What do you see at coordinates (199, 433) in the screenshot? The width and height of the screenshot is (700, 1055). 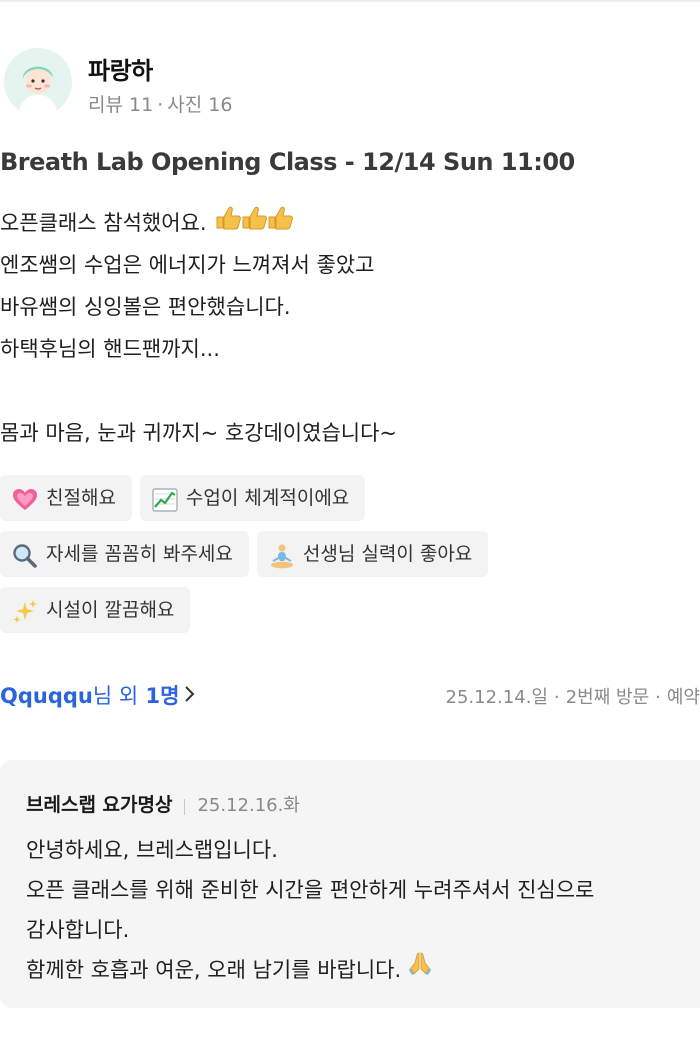 I see `review-line: 몸과 마음, 눈과 귀까지~ 호강데이였습니다~` at bounding box center [199, 433].